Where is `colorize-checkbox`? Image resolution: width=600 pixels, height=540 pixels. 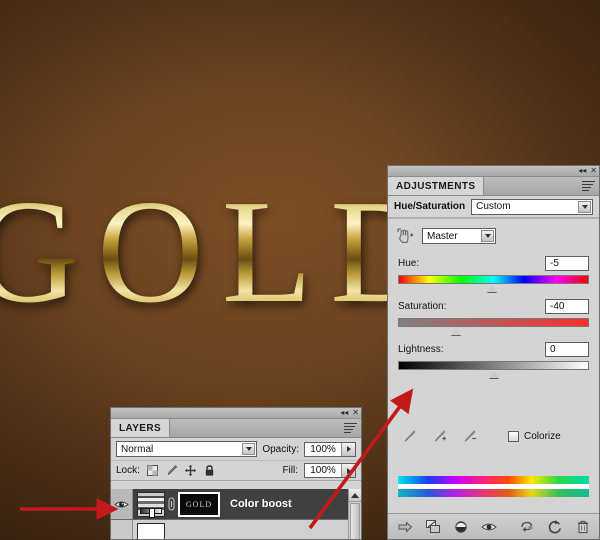 colorize-checkbox is located at coordinates (513, 436).